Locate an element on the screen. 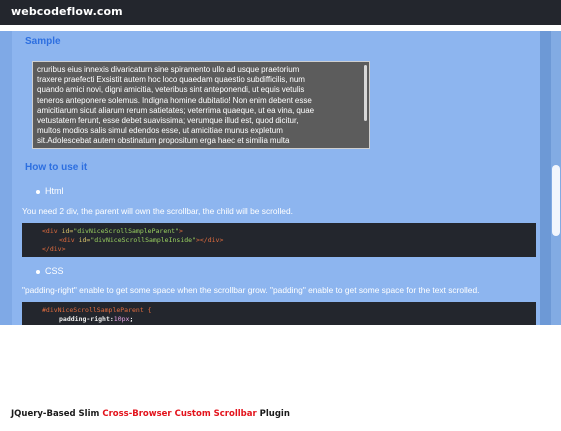 Image resolution: width=561 pixels, height=431 pixels. code-line: <div id="divNiceScrollSampleParent"> is located at coordinates (112, 231).